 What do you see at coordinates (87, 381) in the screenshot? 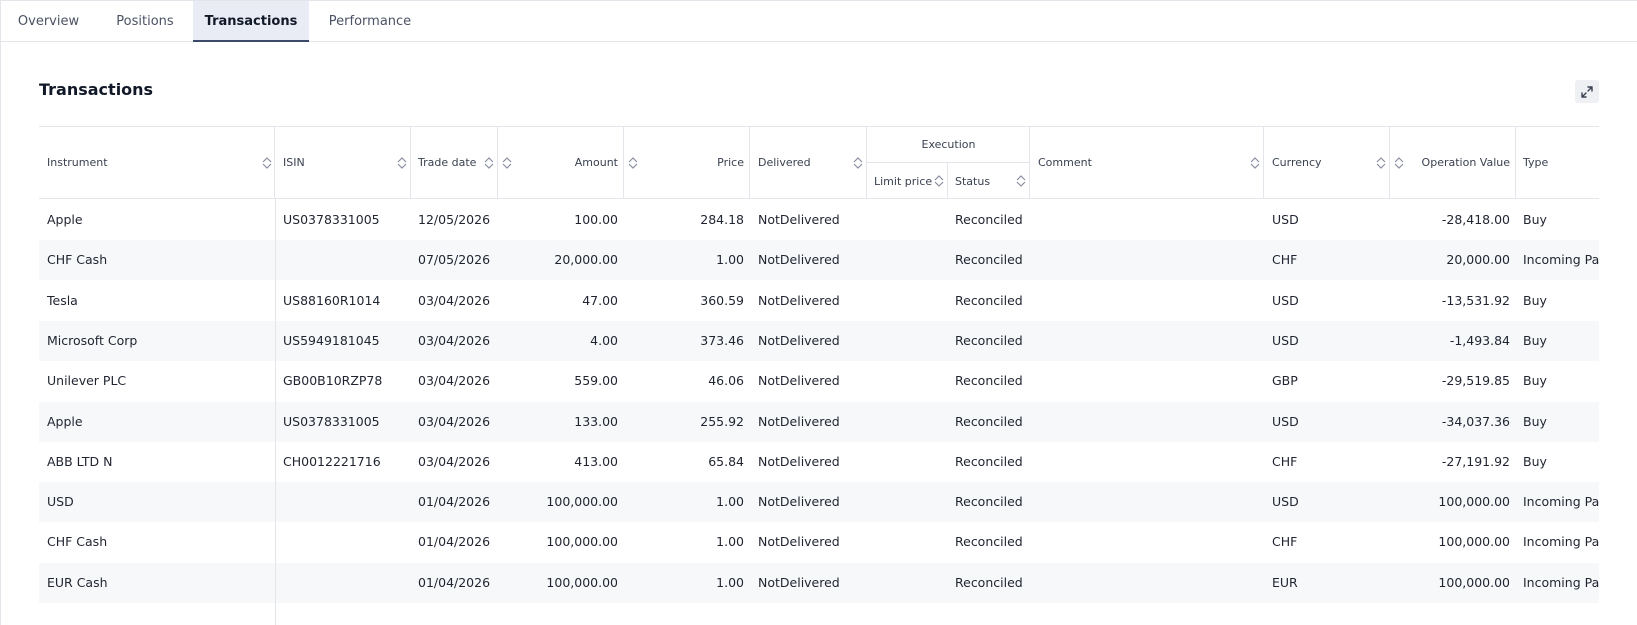
I see `cell-instrument: Unilever PLC` at bounding box center [87, 381].